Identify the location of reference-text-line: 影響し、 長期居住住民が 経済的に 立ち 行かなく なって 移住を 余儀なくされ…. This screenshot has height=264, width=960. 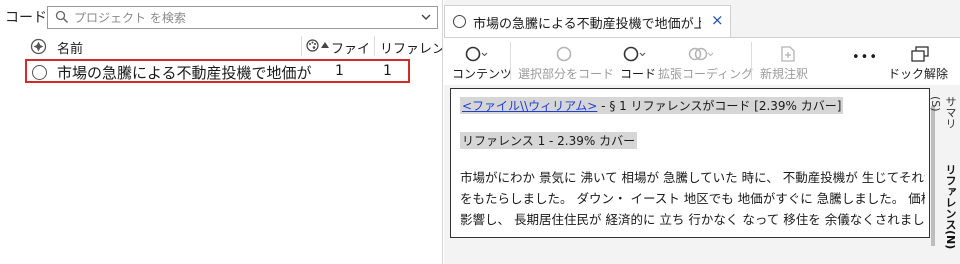
(692, 219).